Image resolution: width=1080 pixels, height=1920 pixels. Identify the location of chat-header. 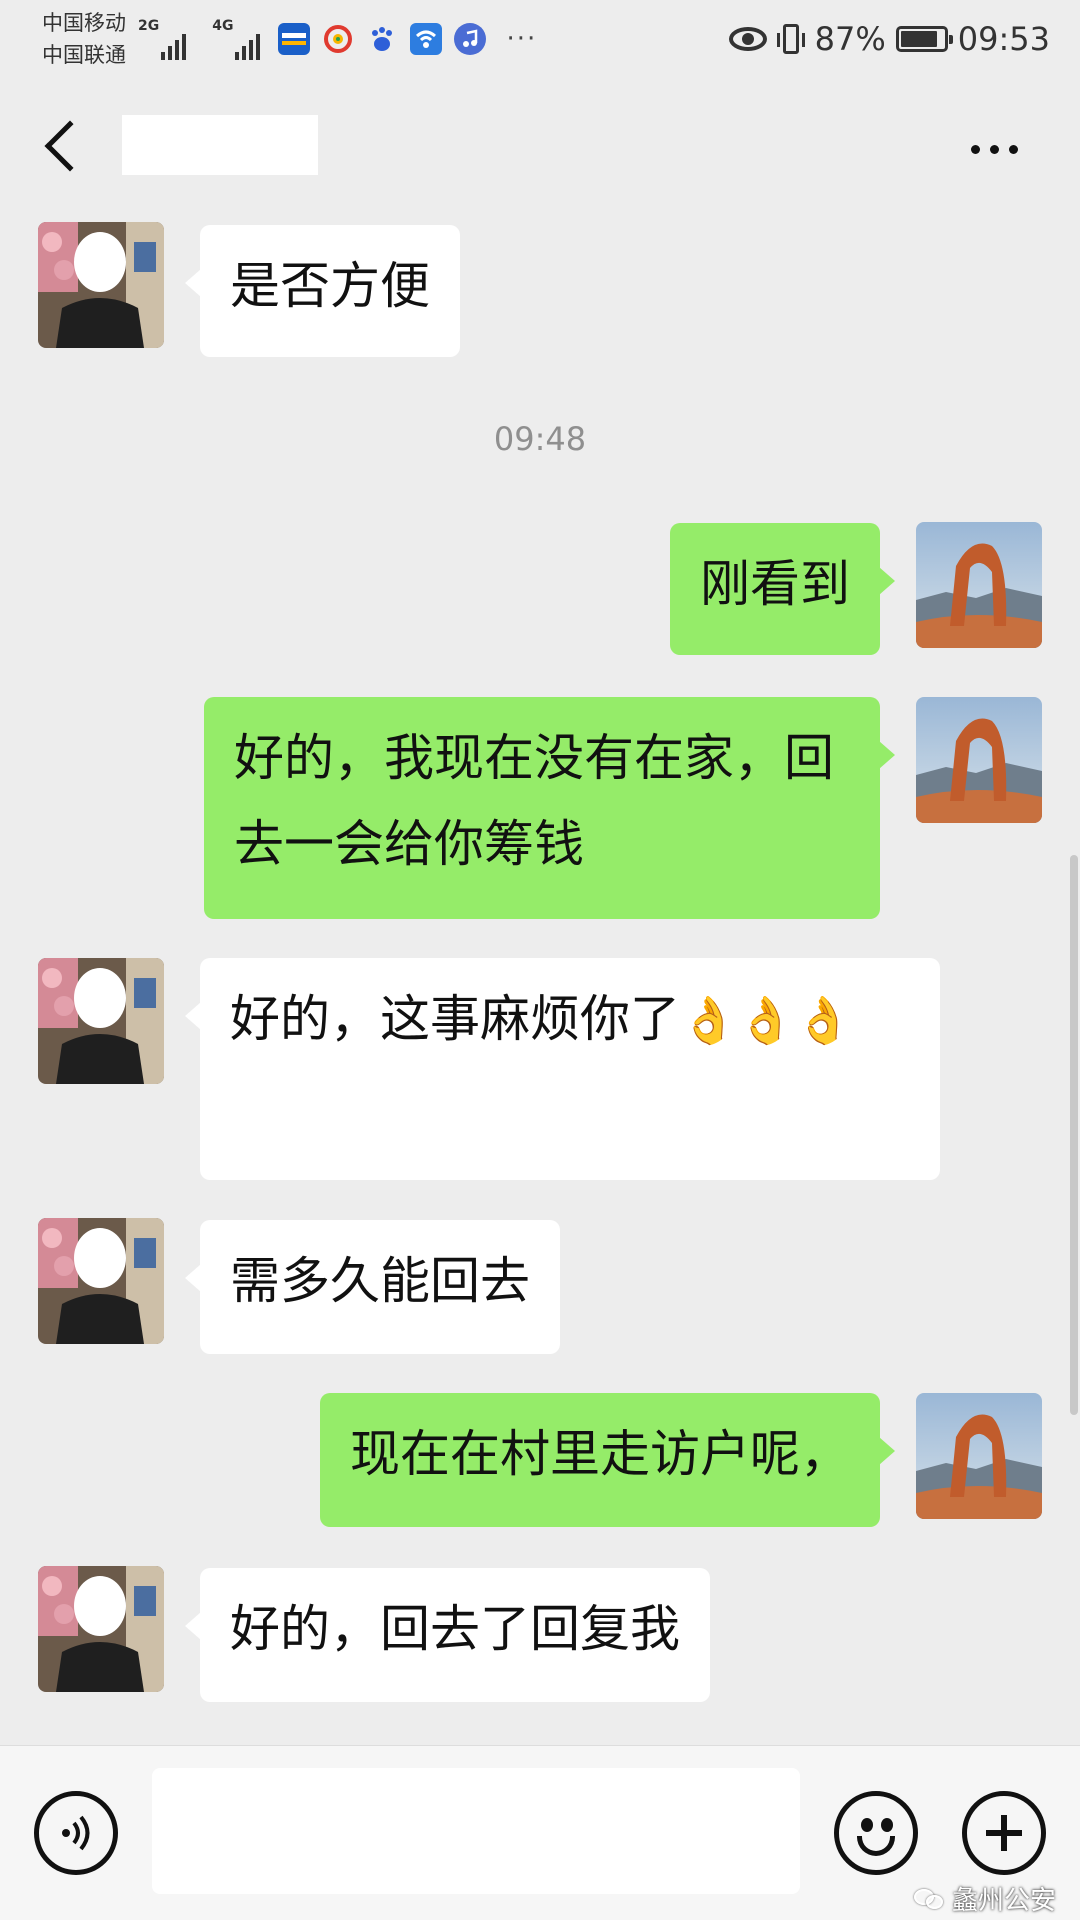
(540, 150).